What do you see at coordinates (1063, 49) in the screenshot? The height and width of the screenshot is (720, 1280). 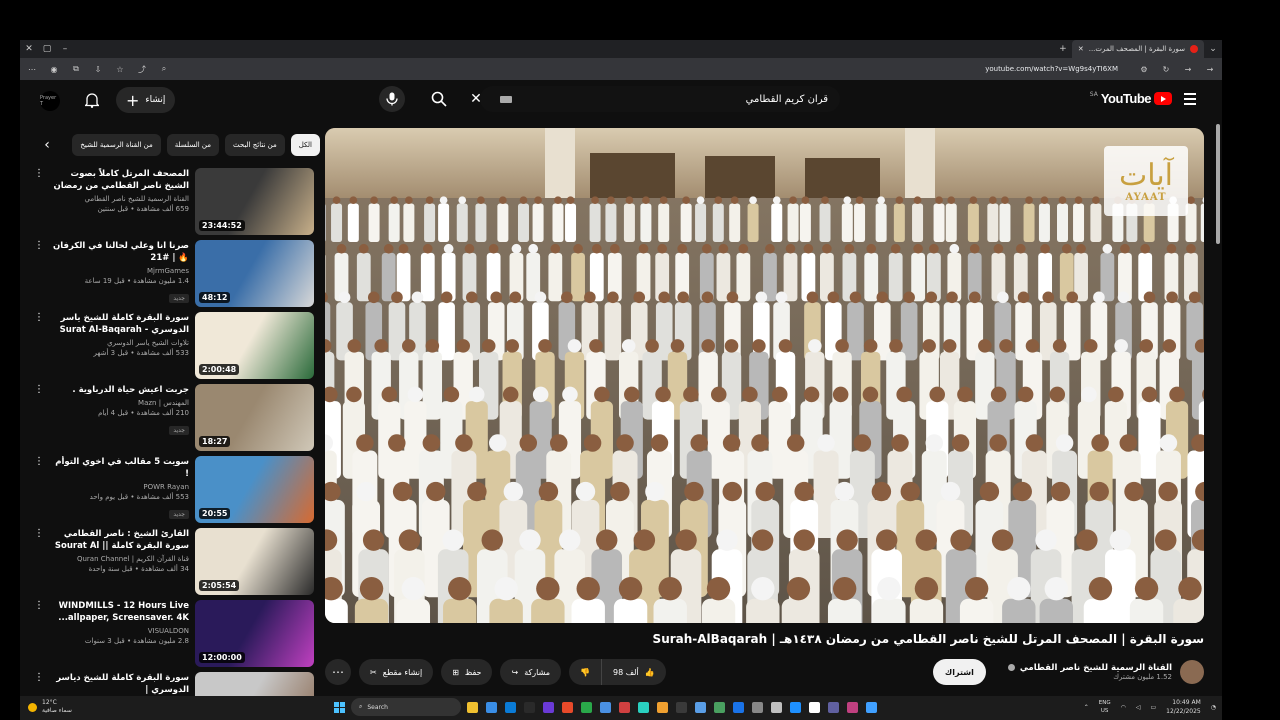 I see `new-tab-icon: +` at bounding box center [1063, 49].